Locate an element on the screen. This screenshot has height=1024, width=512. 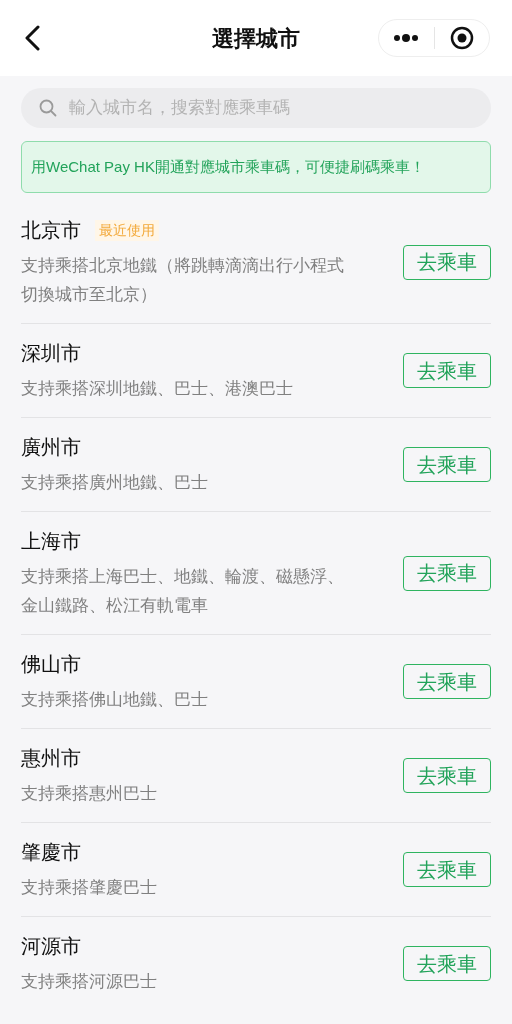
search-field: 輸入城市名，搜索對應乘車碼 is located at coordinates (256, 108).